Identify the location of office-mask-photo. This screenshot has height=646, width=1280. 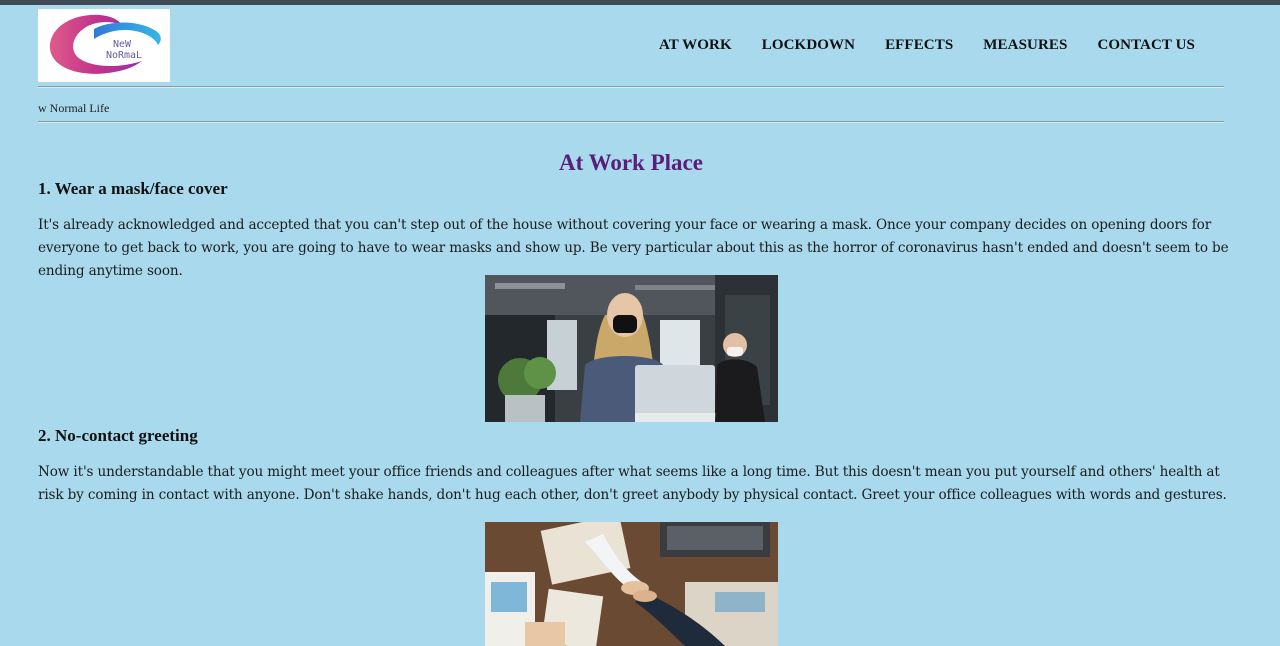
(631, 348).